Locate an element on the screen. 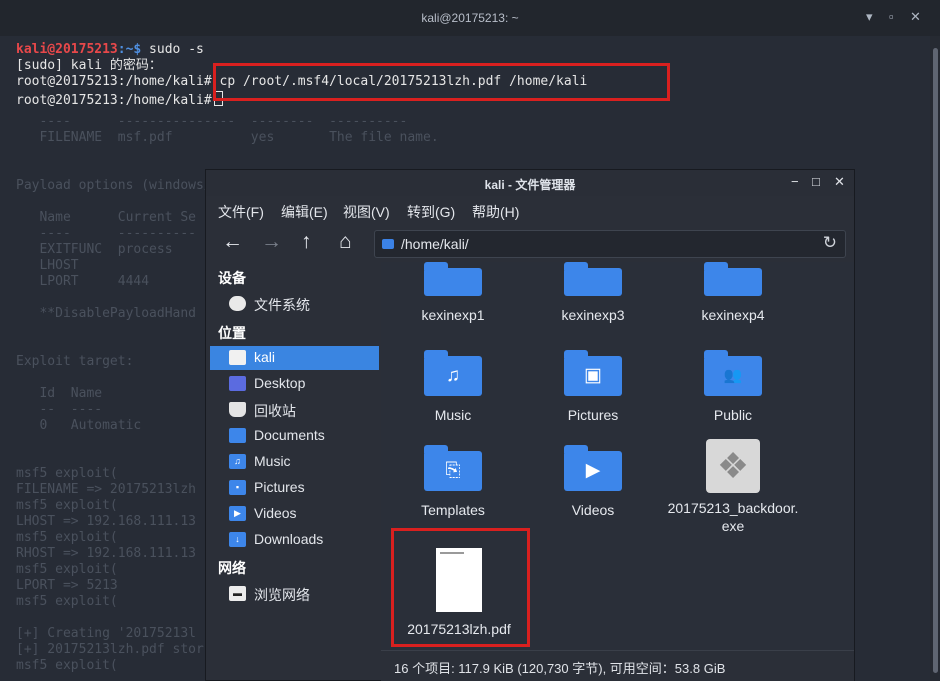 The image size is (940, 681). sidebar-item-label: kali is located at coordinates (265, 357).